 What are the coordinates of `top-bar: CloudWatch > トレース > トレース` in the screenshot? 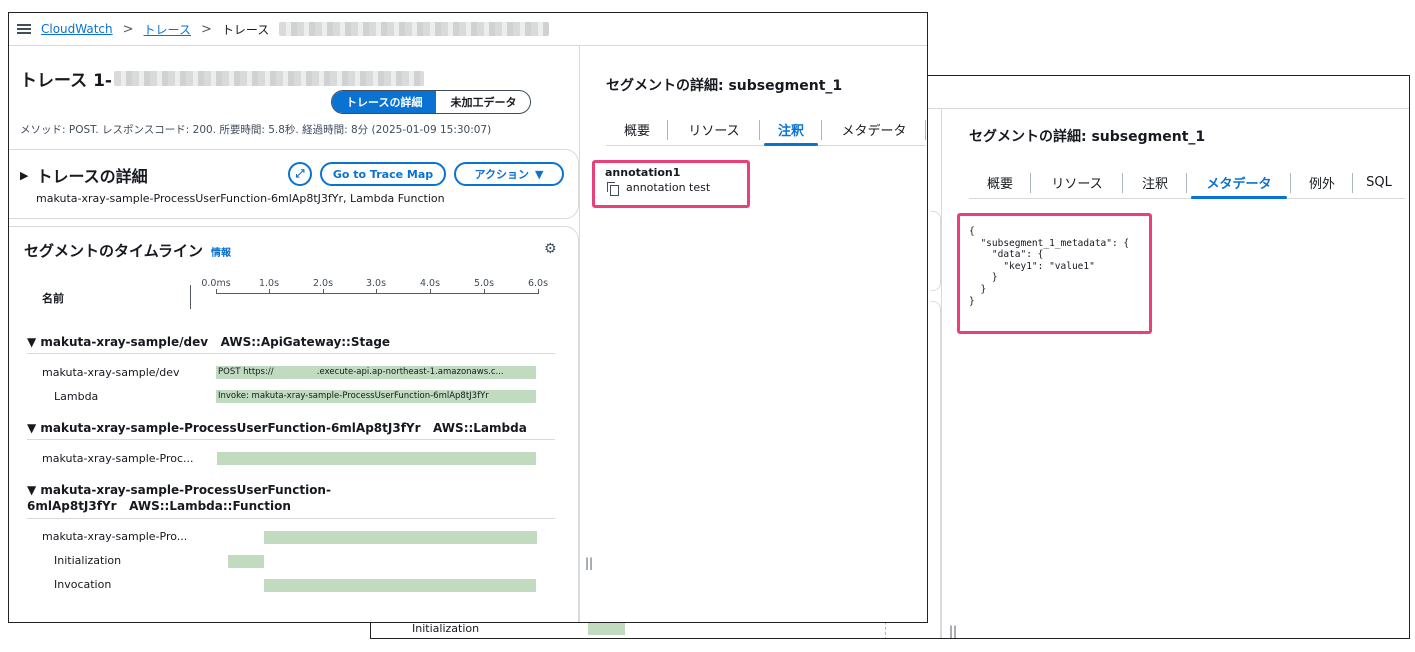 It's located at (468, 29).